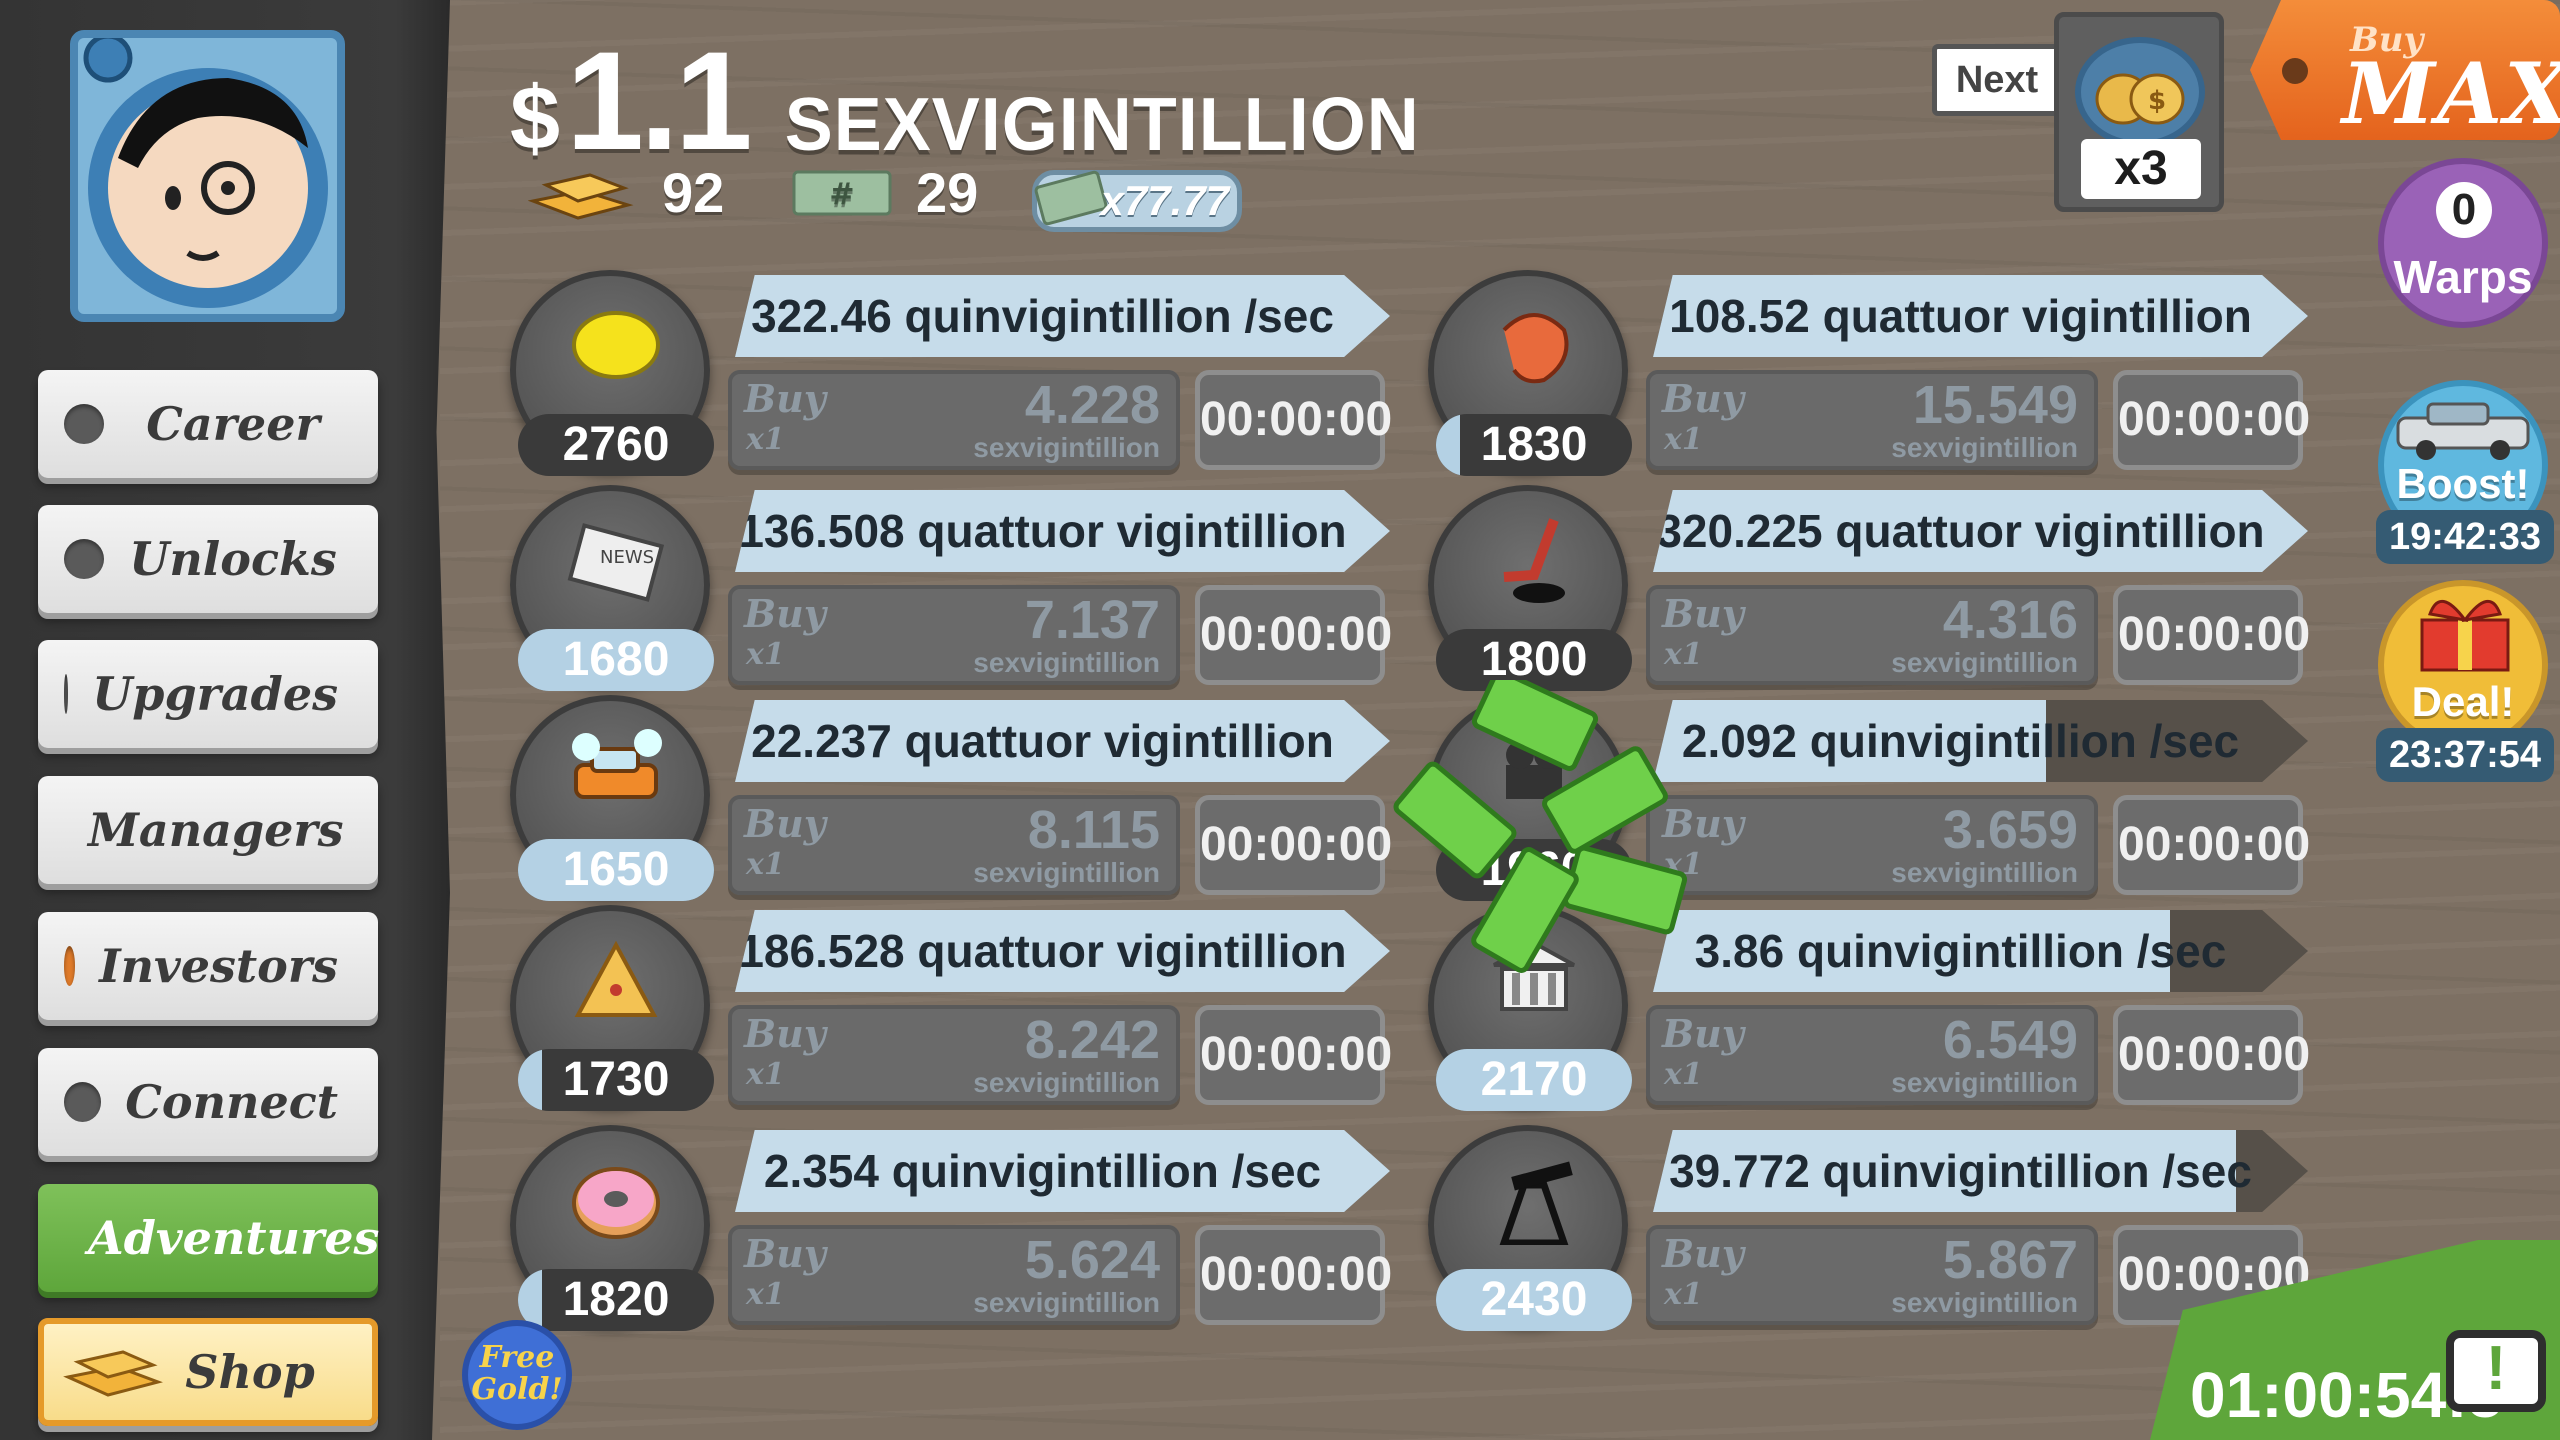  What do you see at coordinates (113, 1373) in the screenshot?
I see `gold-bars-icon` at bounding box center [113, 1373].